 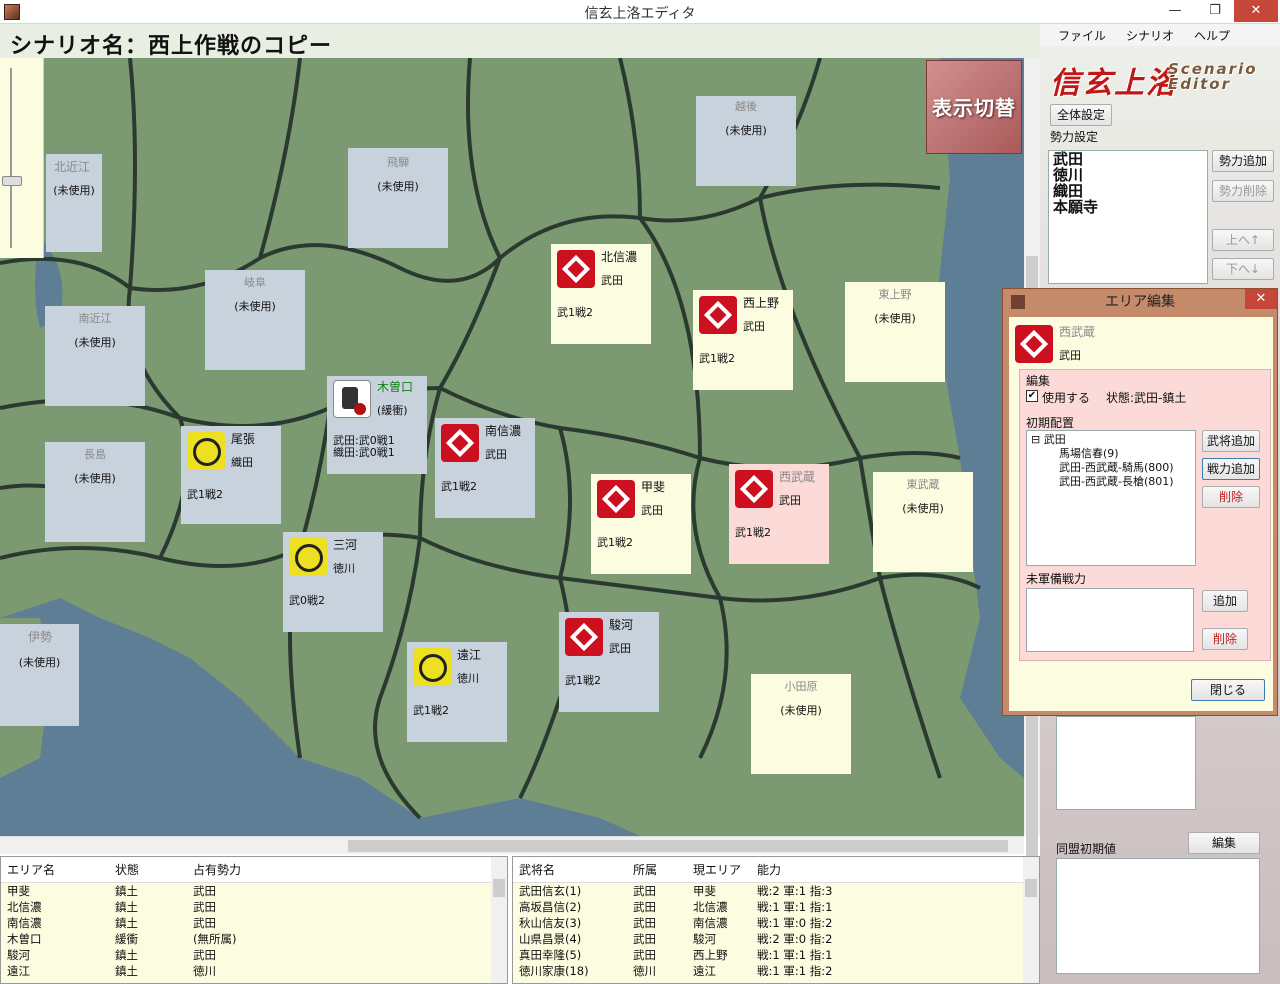 What do you see at coordinates (398, 162) in the screenshot?
I see `area-name: 飛騨` at bounding box center [398, 162].